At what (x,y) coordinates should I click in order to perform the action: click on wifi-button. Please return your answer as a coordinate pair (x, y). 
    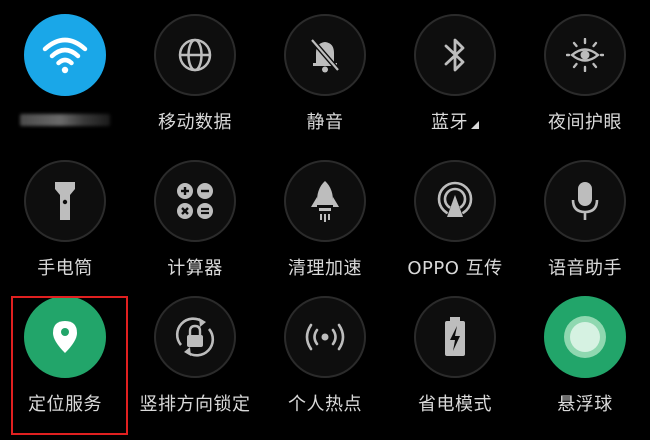
    Looking at the image, I should click on (65, 55).